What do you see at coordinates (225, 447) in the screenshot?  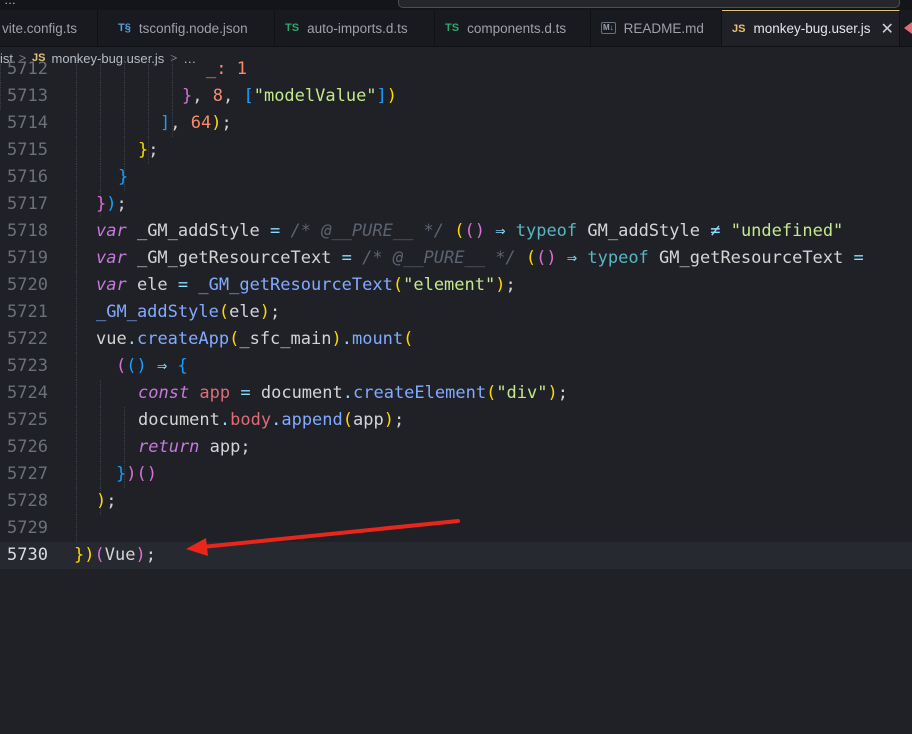 I see `code-token: app;` at bounding box center [225, 447].